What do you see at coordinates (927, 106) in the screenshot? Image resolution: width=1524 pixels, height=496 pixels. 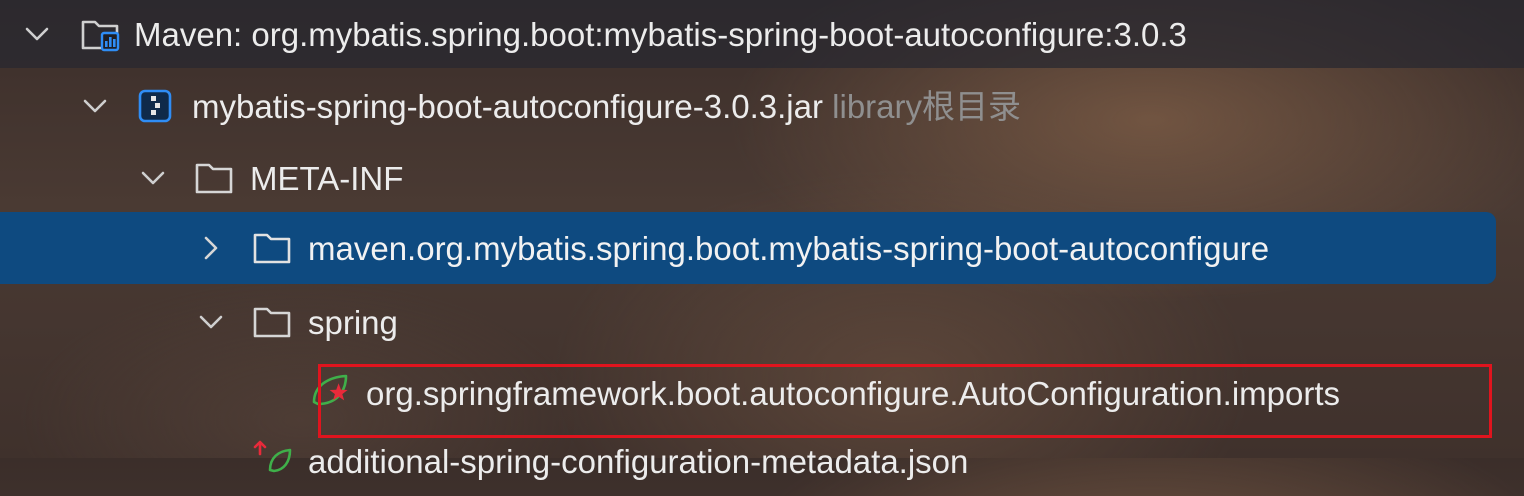 I see `library-root-hint: library根目录` at bounding box center [927, 106].